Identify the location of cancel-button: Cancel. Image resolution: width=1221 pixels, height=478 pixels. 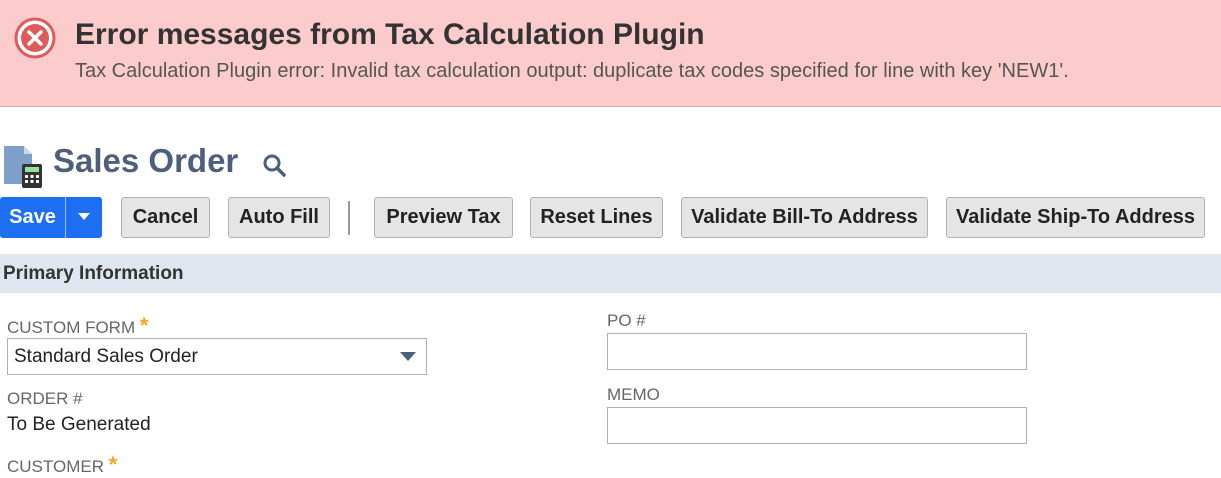
(165, 217).